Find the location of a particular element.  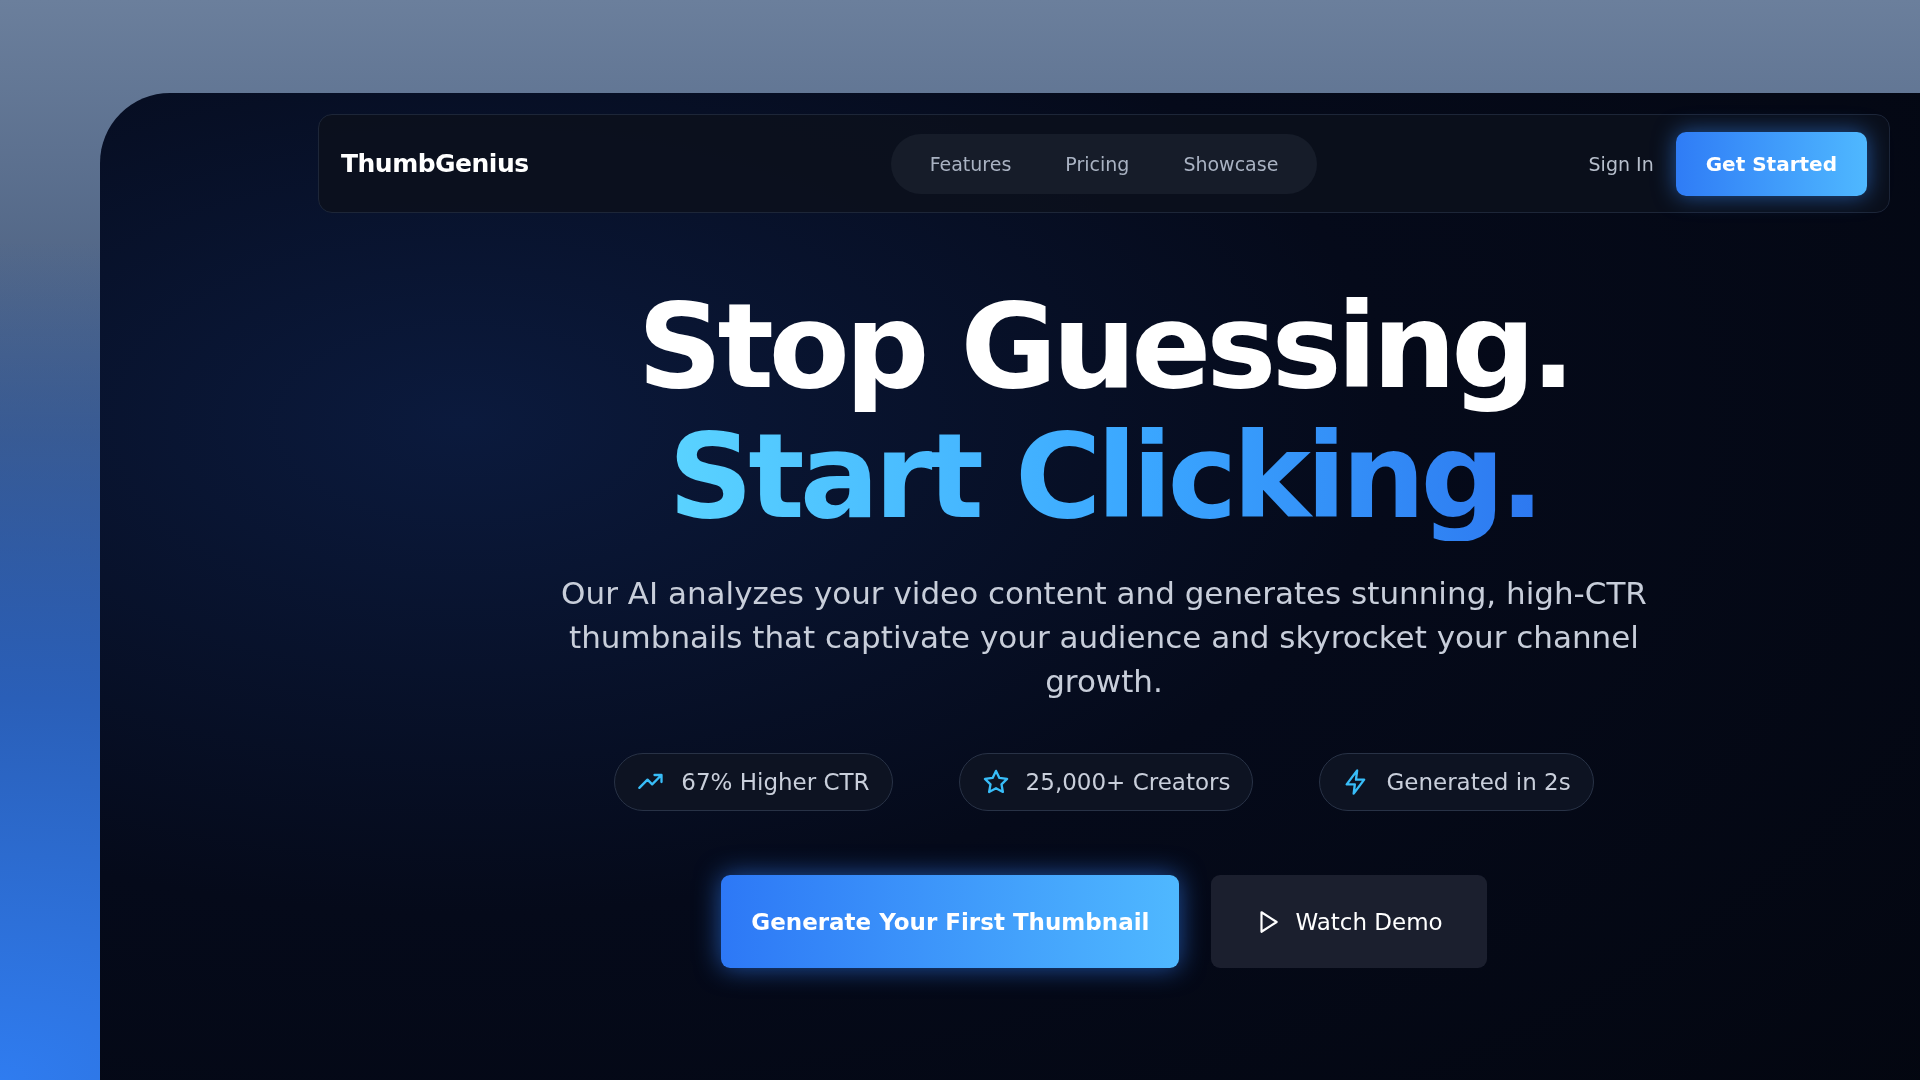

sign-in-link: Sign In is located at coordinates (1621, 163).